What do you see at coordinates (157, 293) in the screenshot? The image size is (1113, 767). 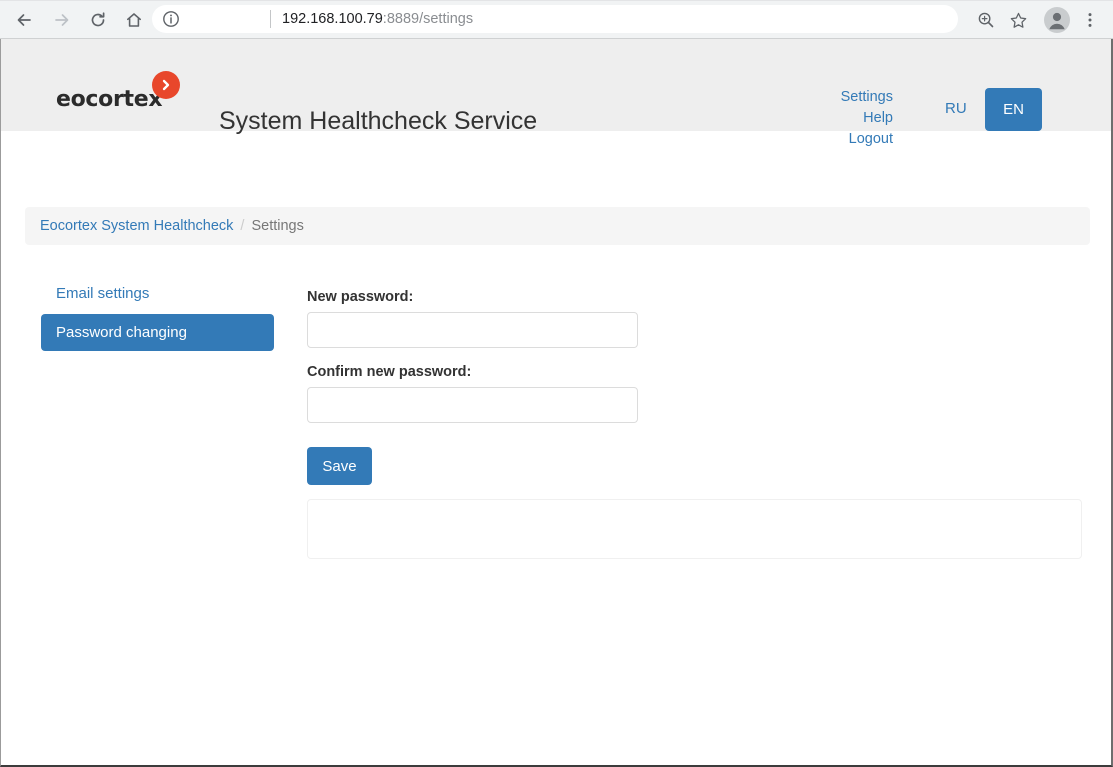 I see `sidebar-item-email-settings: Email settings` at bounding box center [157, 293].